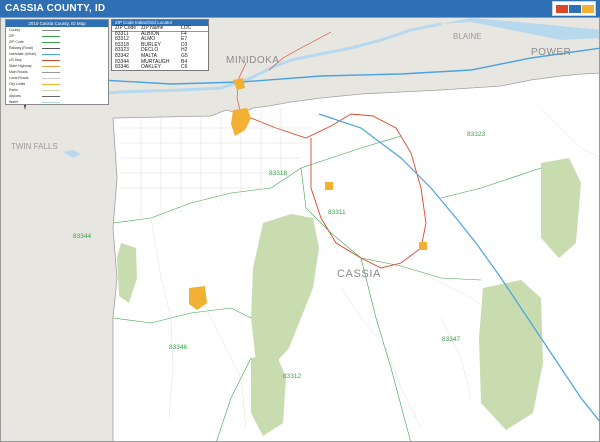 Image resolution: width=600 pixels, height=442 pixels. Describe the element at coordinates (122, 67) in the screenshot. I see `zip-code: 83346` at that location.